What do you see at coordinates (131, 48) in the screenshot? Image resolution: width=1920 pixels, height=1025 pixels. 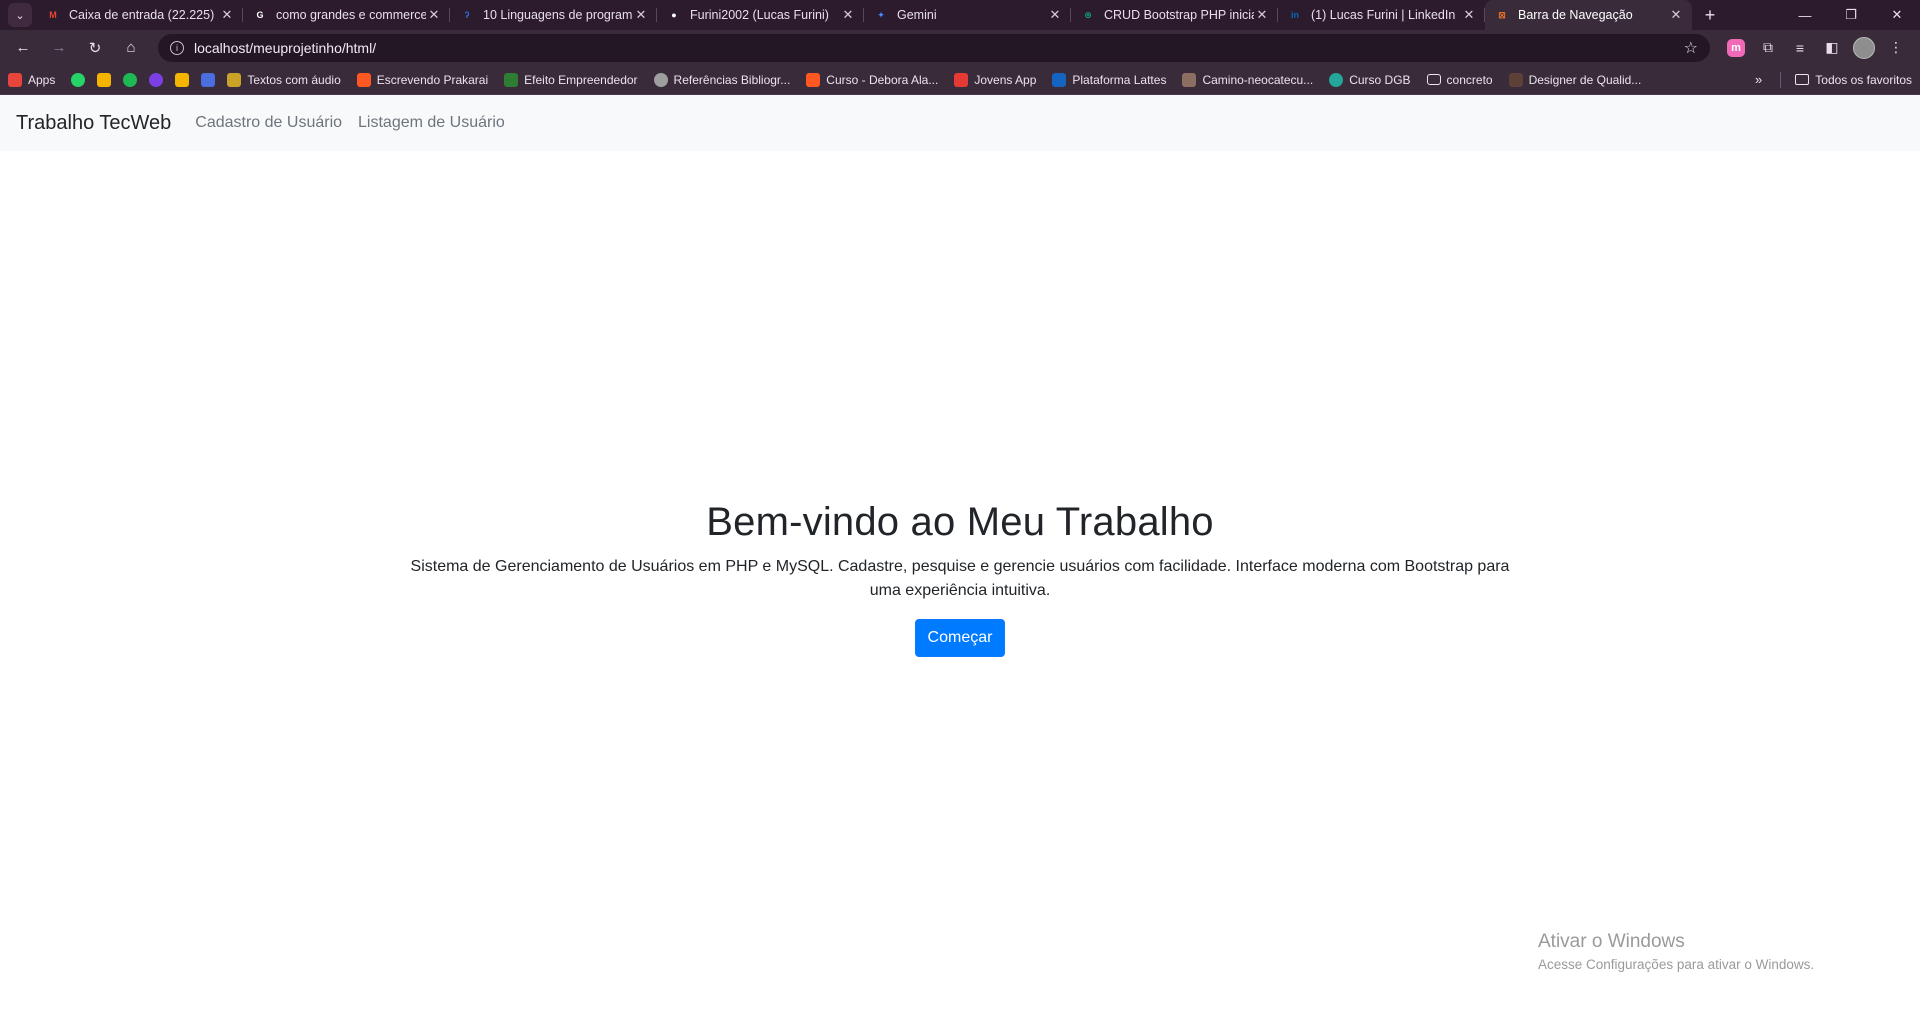 I see `home-button: ⌂` at bounding box center [131, 48].